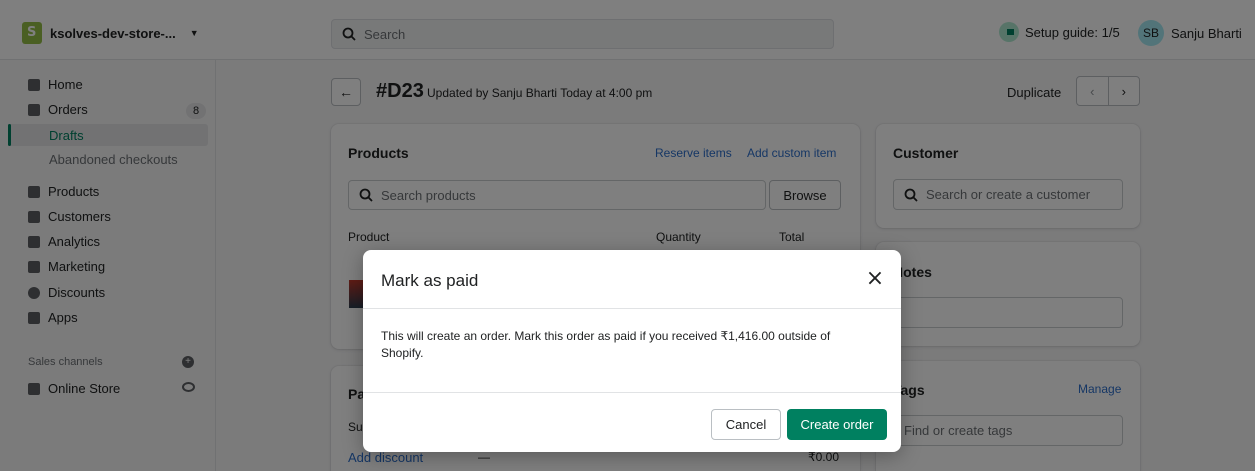 The image size is (1255, 471). What do you see at coordinates (746, 424) in the screenshot?
I see `cancel-button: Cancel` at bounding box center [746, 424].